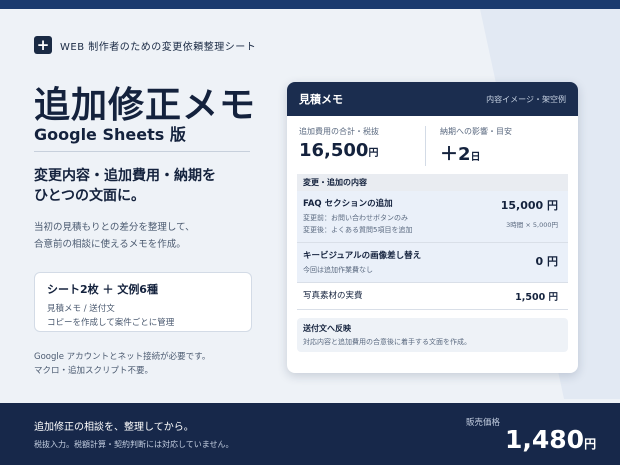  I want to click on note-line-1: Google アカウントとネット接続が必要です。, so click(122, 357).